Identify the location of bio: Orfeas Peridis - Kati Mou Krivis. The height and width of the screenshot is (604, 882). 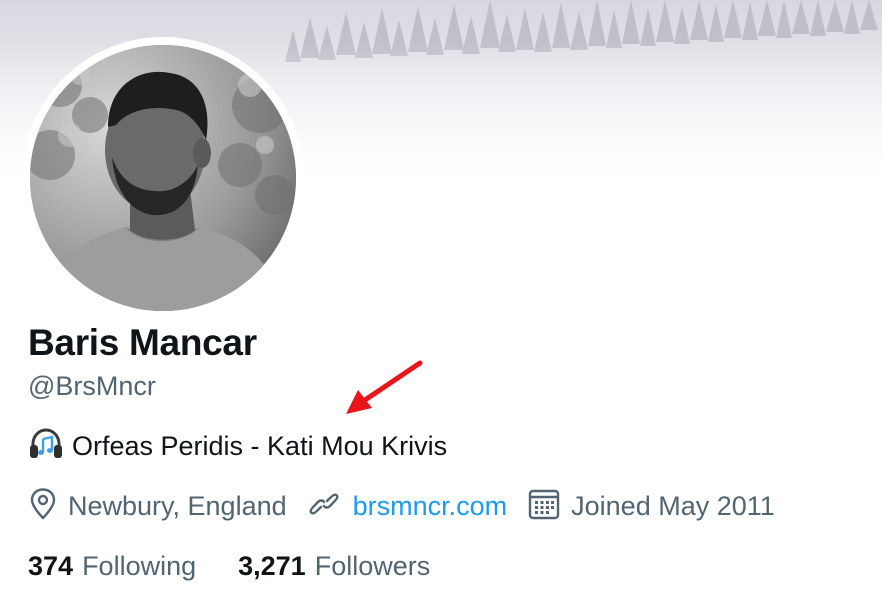
(238, 446).